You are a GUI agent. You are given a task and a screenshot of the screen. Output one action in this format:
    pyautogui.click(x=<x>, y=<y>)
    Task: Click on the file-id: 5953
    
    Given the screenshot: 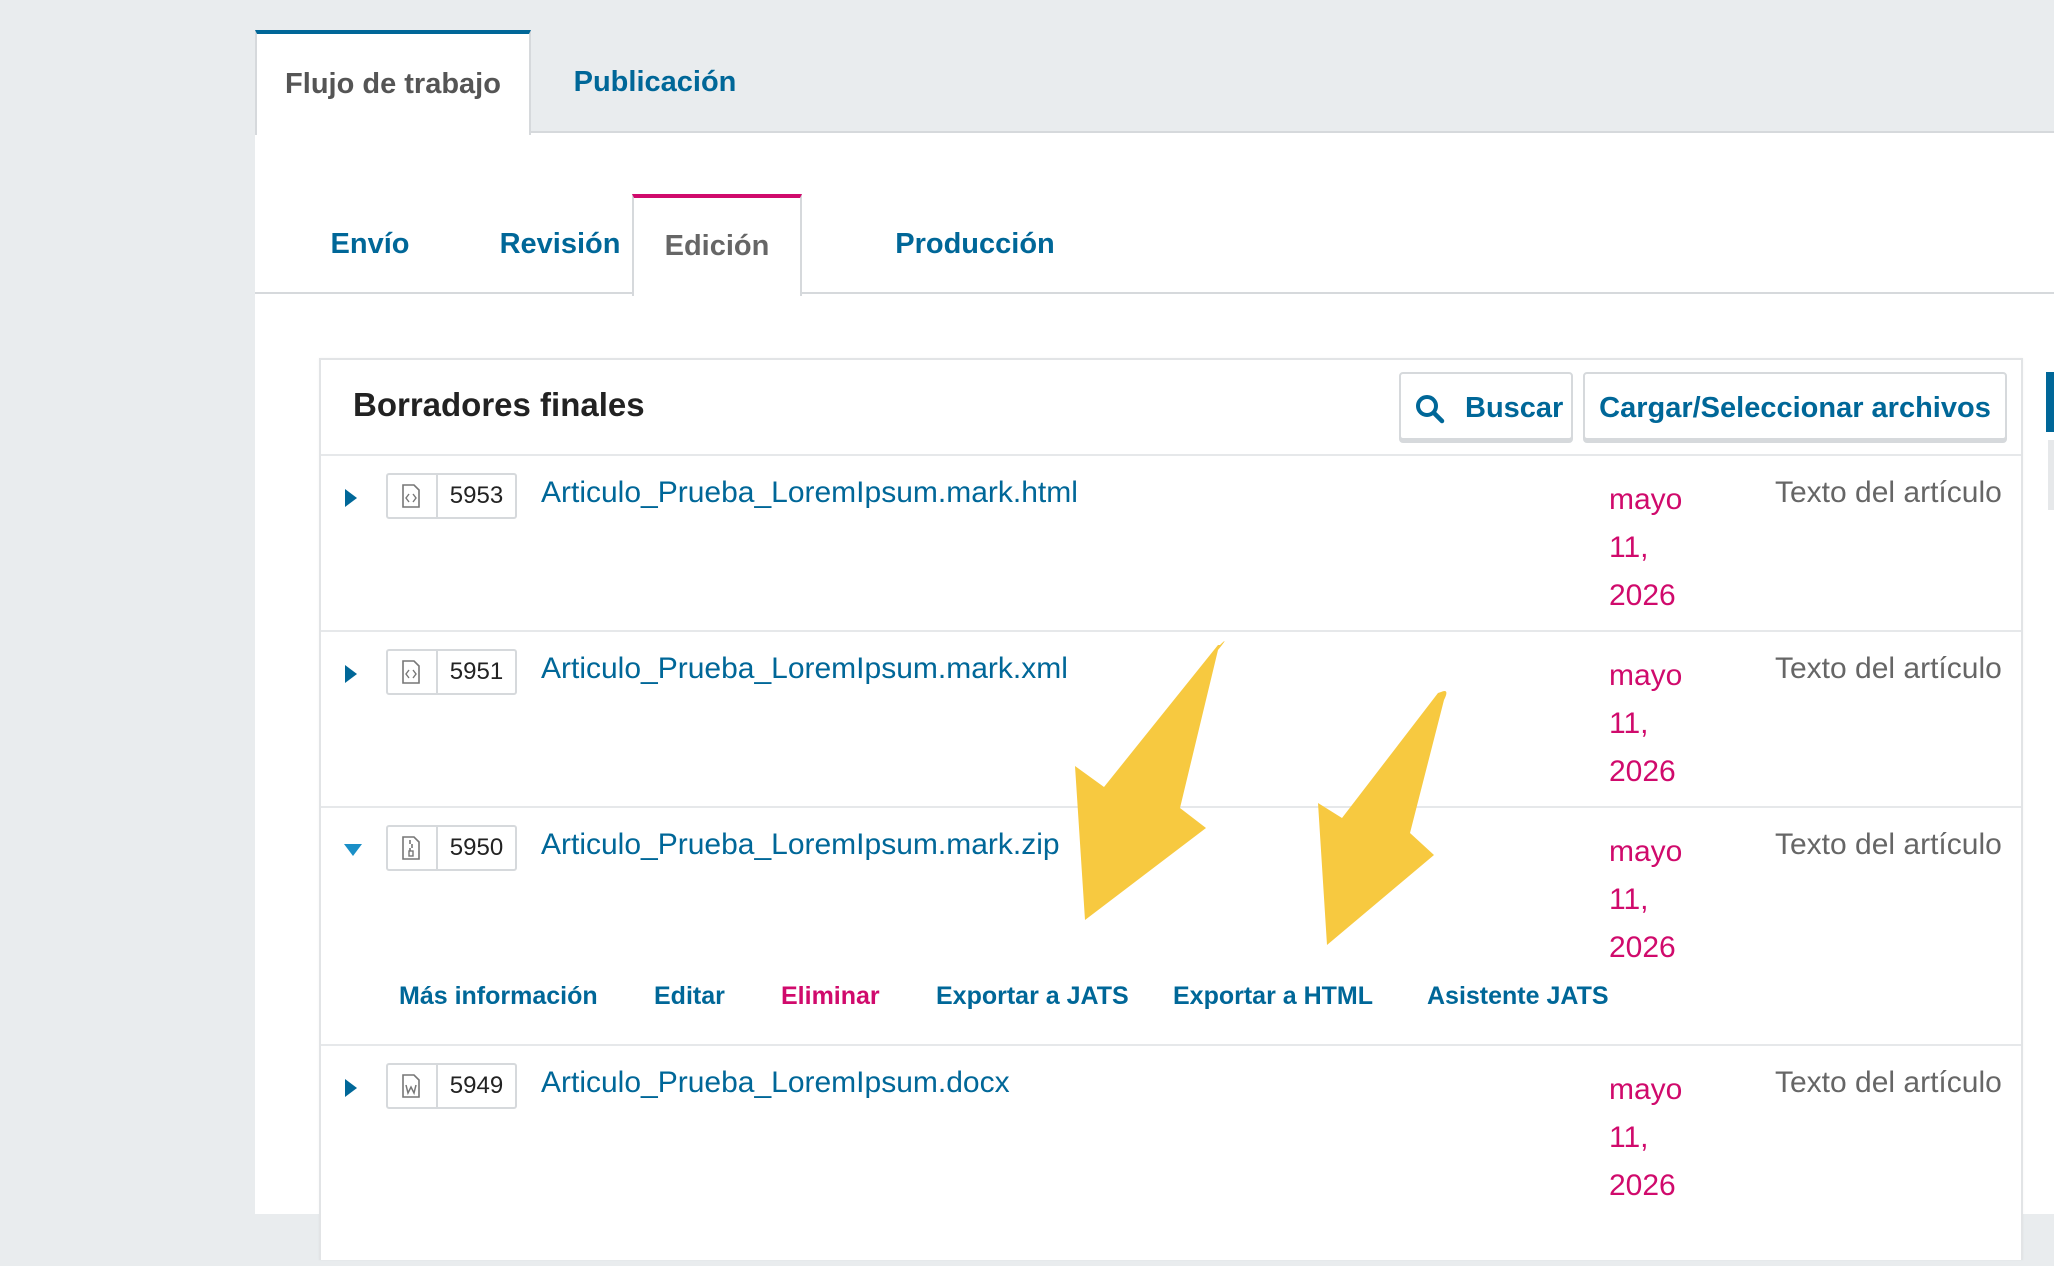 What is the action you would take?
    pyautogui.click(x=476, y=495)
    